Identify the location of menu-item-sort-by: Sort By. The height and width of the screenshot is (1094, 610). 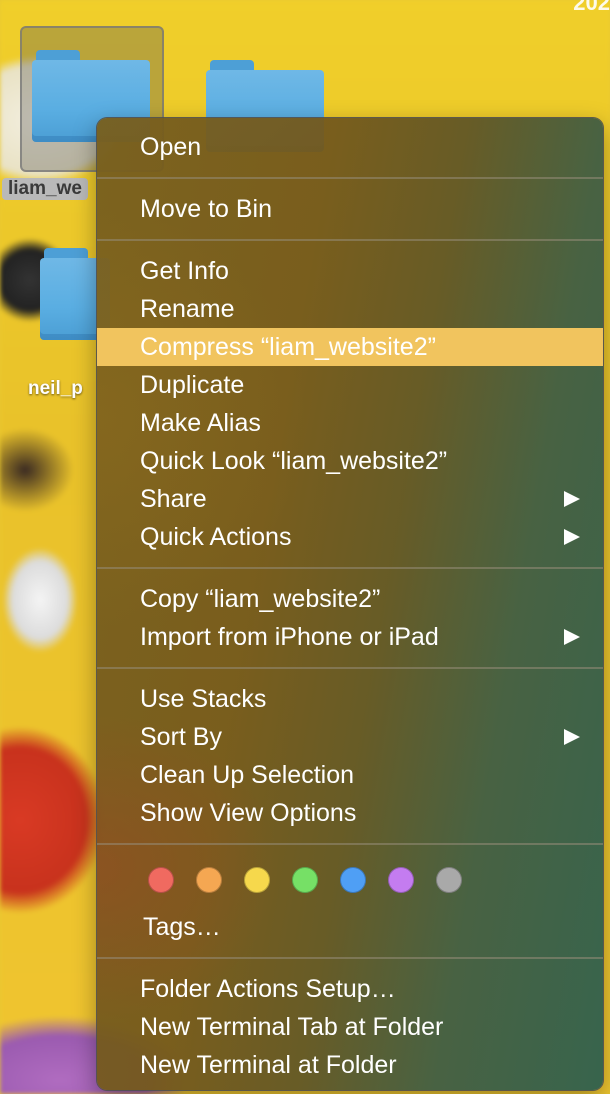
(350, 737).